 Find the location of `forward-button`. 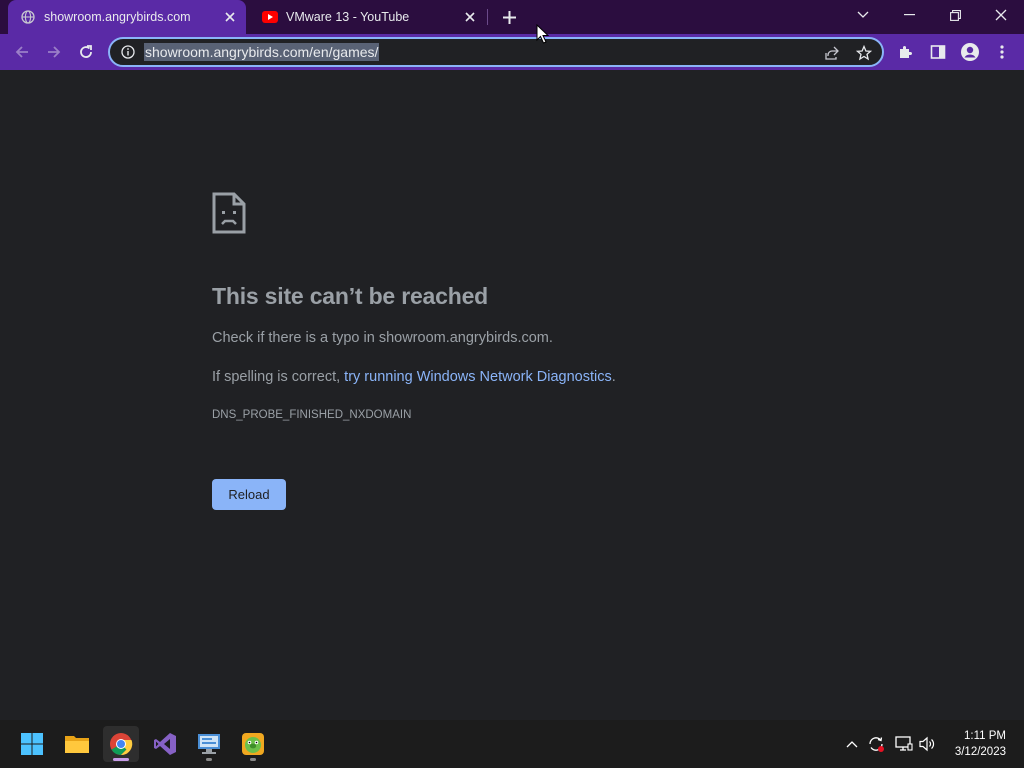

forward-button is located at coordinates (54, 52).